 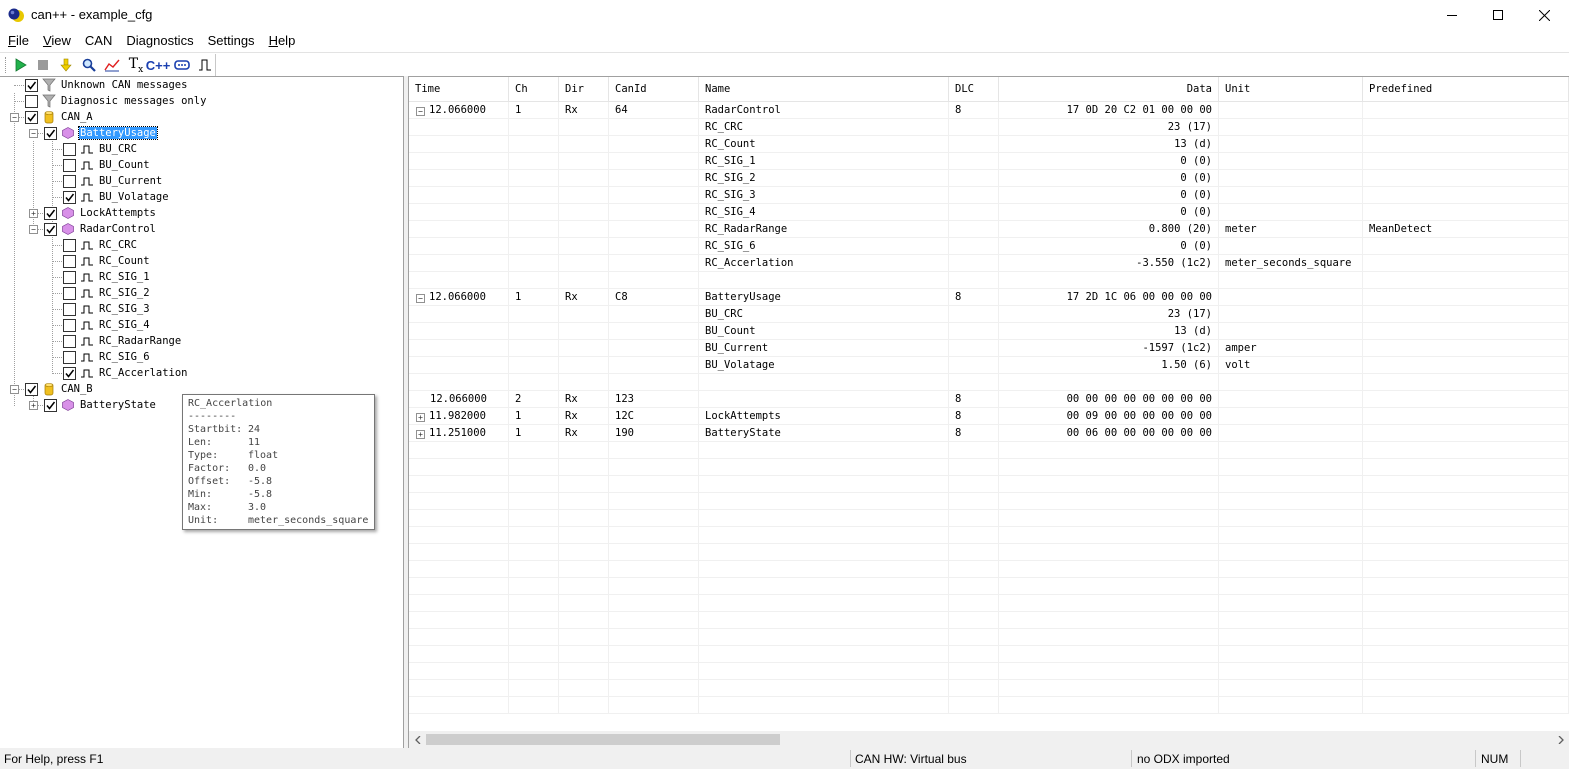 I want to click on menu-help: Help, so click(x=282, y=41).